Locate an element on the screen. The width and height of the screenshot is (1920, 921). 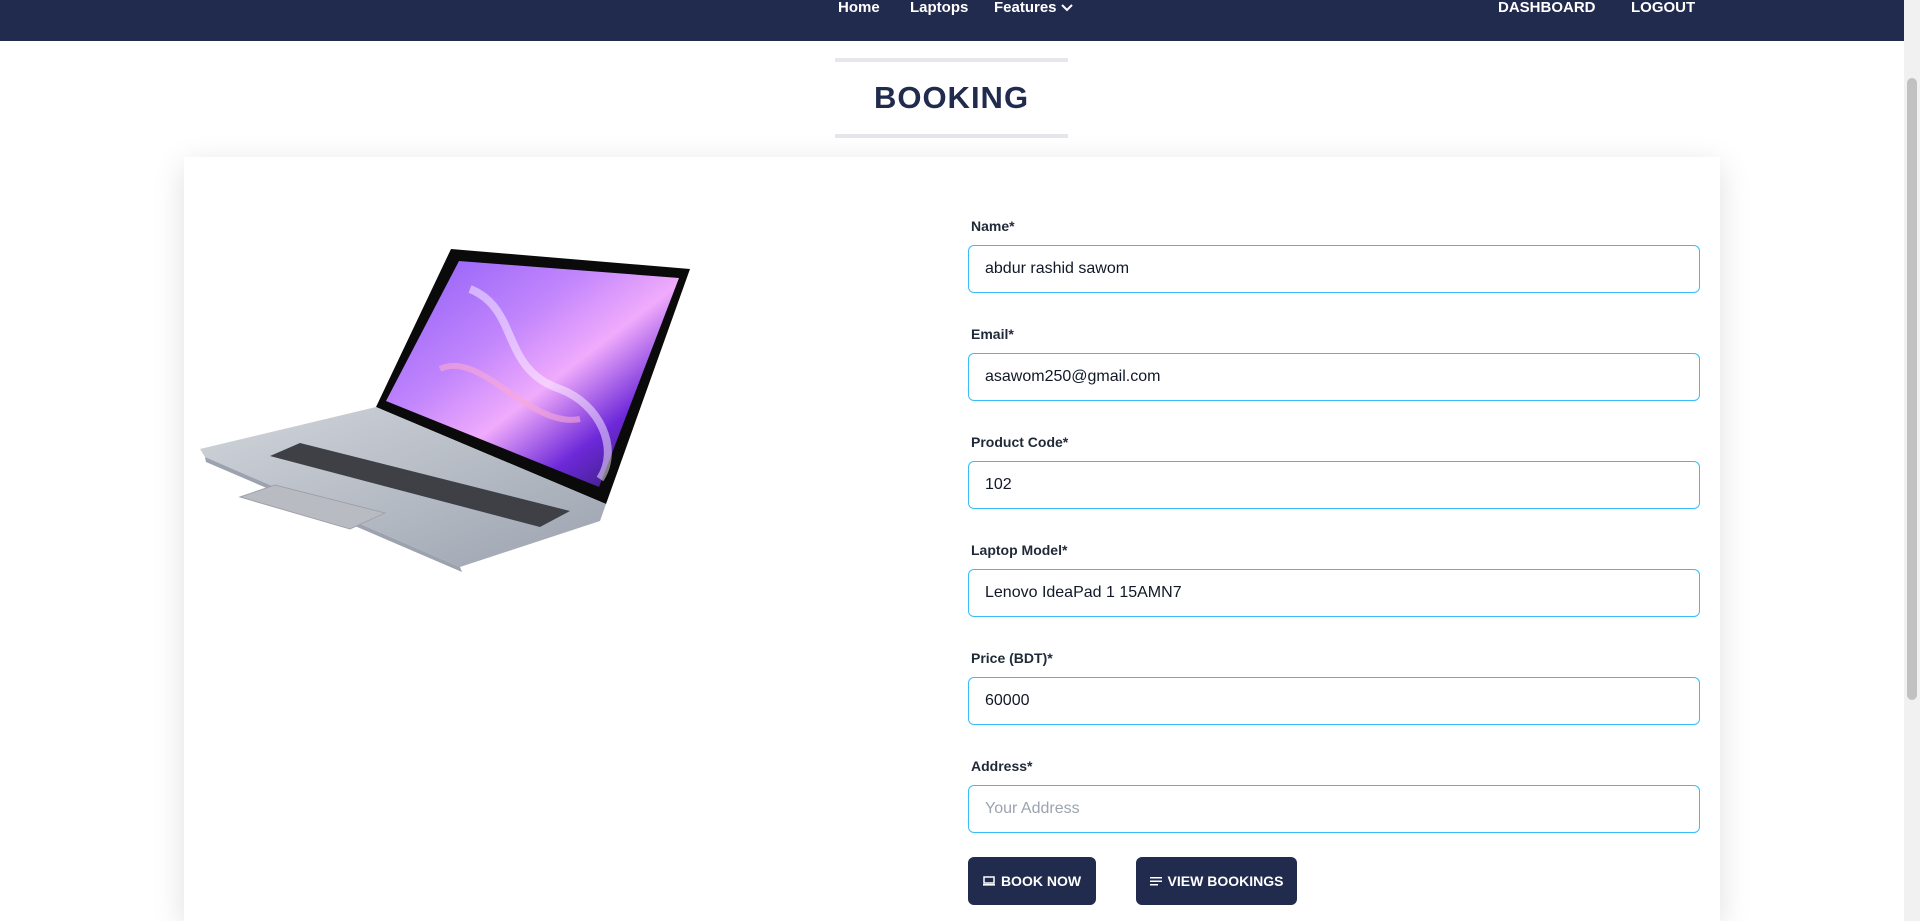
chevron-down-icon is located at coordinates (1066, 8).